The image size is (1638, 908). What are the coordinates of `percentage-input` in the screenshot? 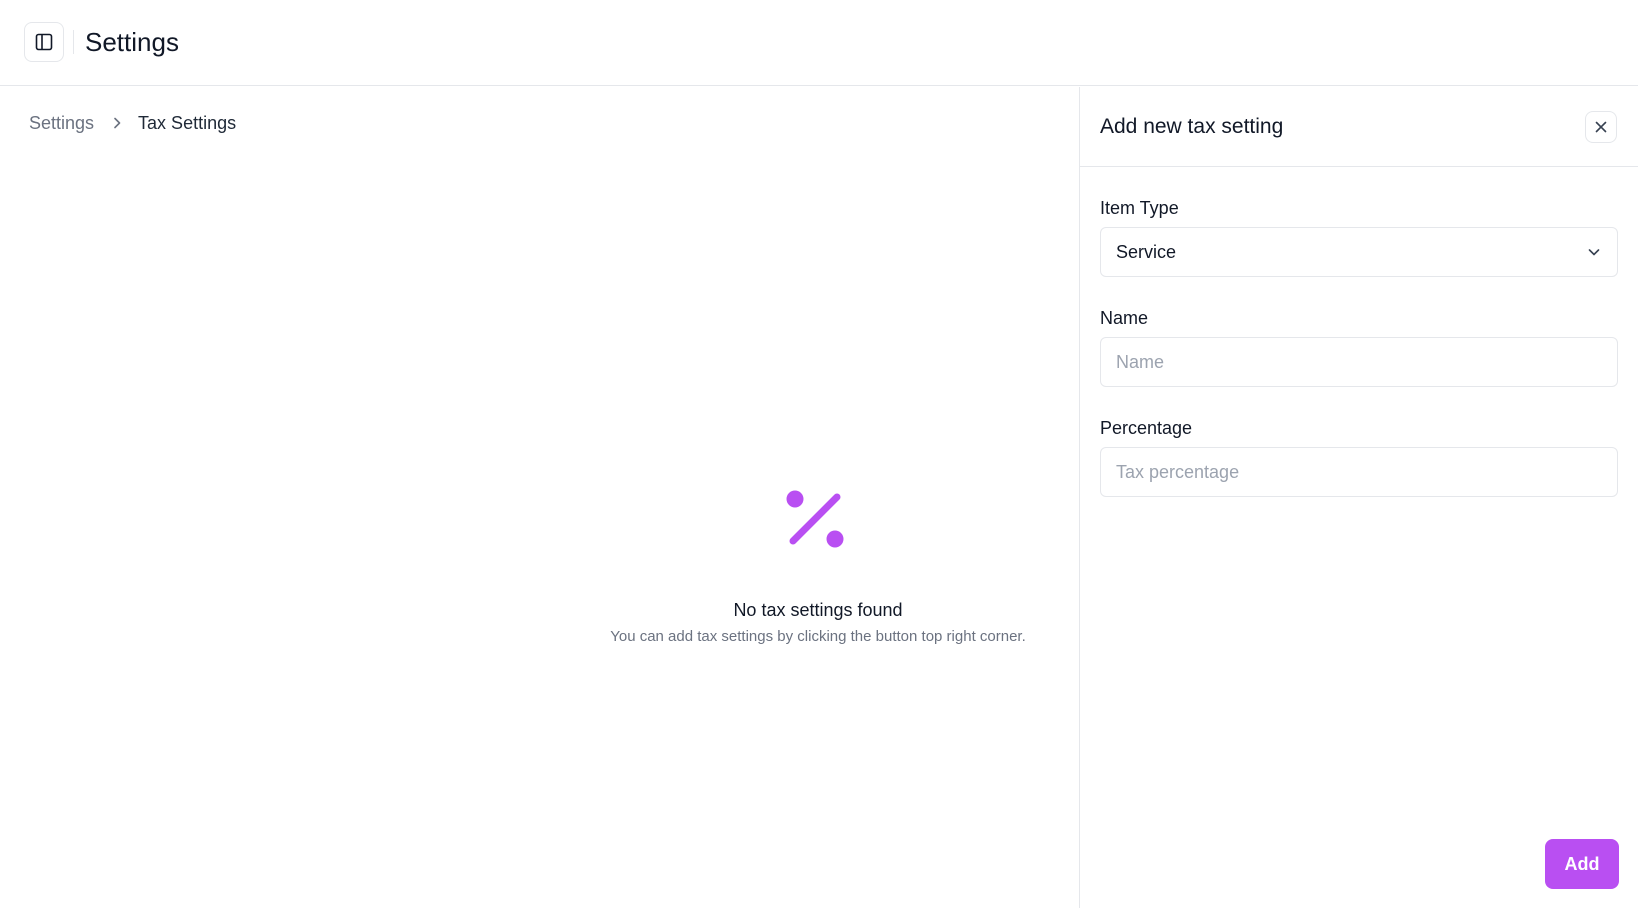 It's located at (1359, 472).